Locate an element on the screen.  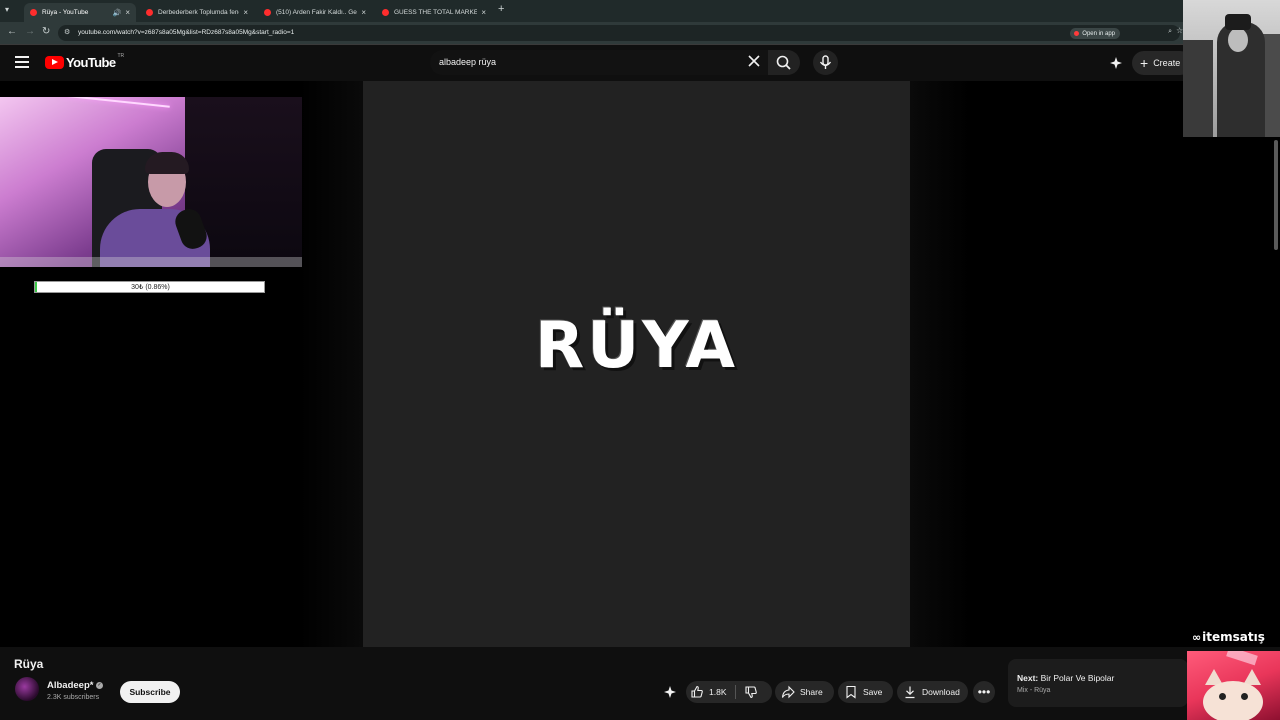
up-next-subtitle: Mix - Rüya is located at coordinates (1034, 690).